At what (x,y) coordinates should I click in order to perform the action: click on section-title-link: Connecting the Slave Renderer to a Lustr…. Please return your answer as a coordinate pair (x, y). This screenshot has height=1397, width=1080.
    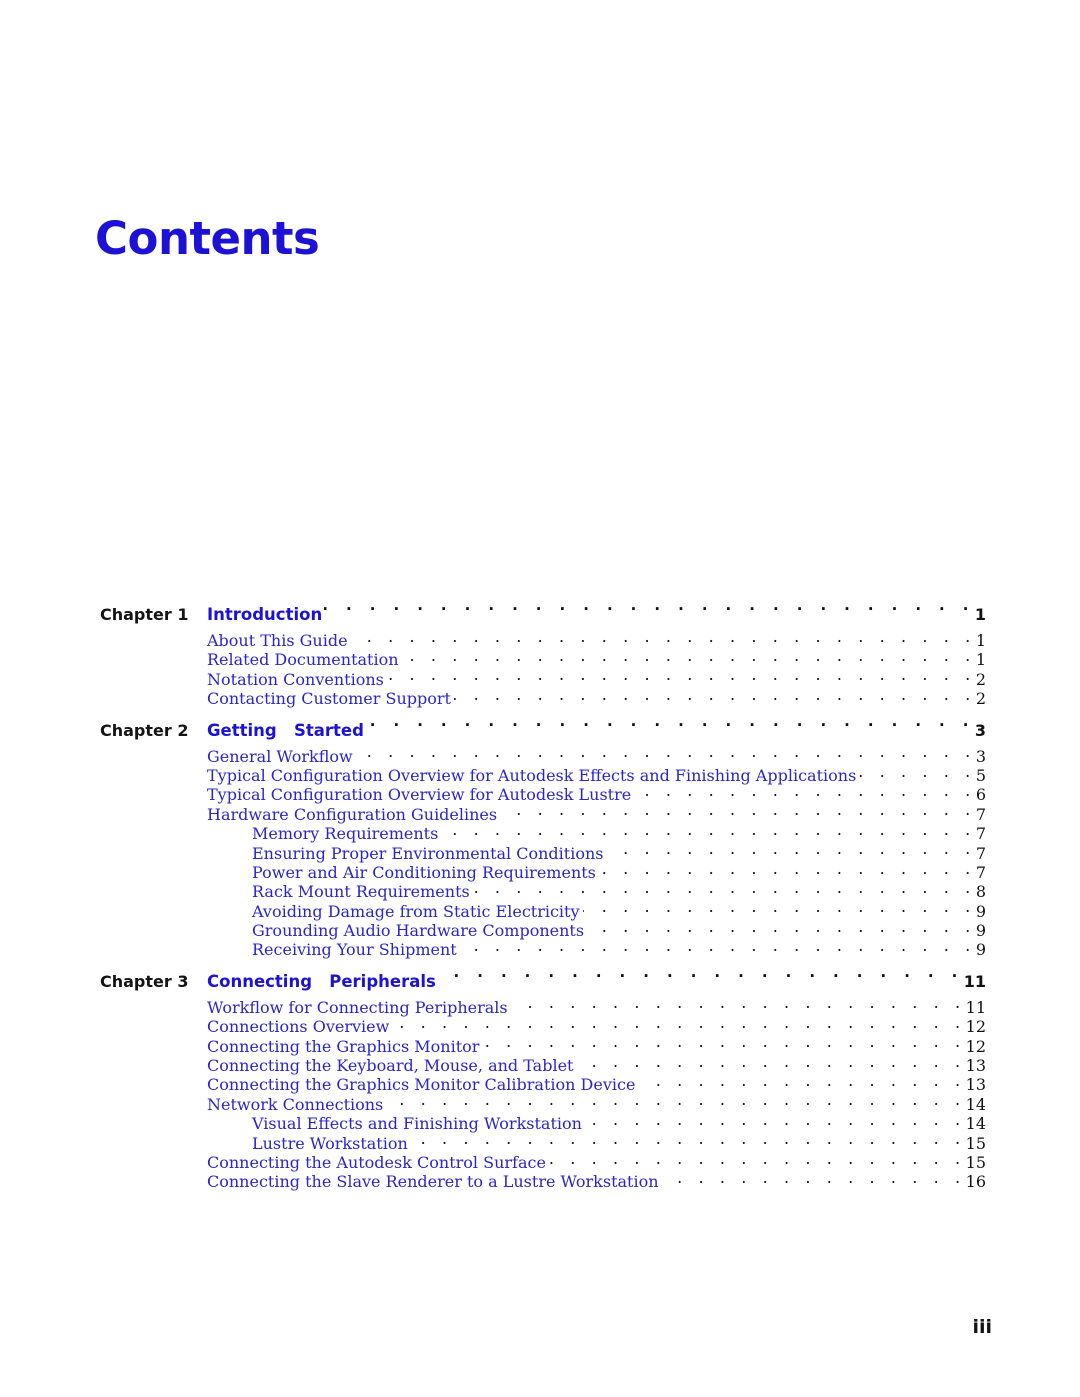
    Looking at the image, I should click on (434, 1181).